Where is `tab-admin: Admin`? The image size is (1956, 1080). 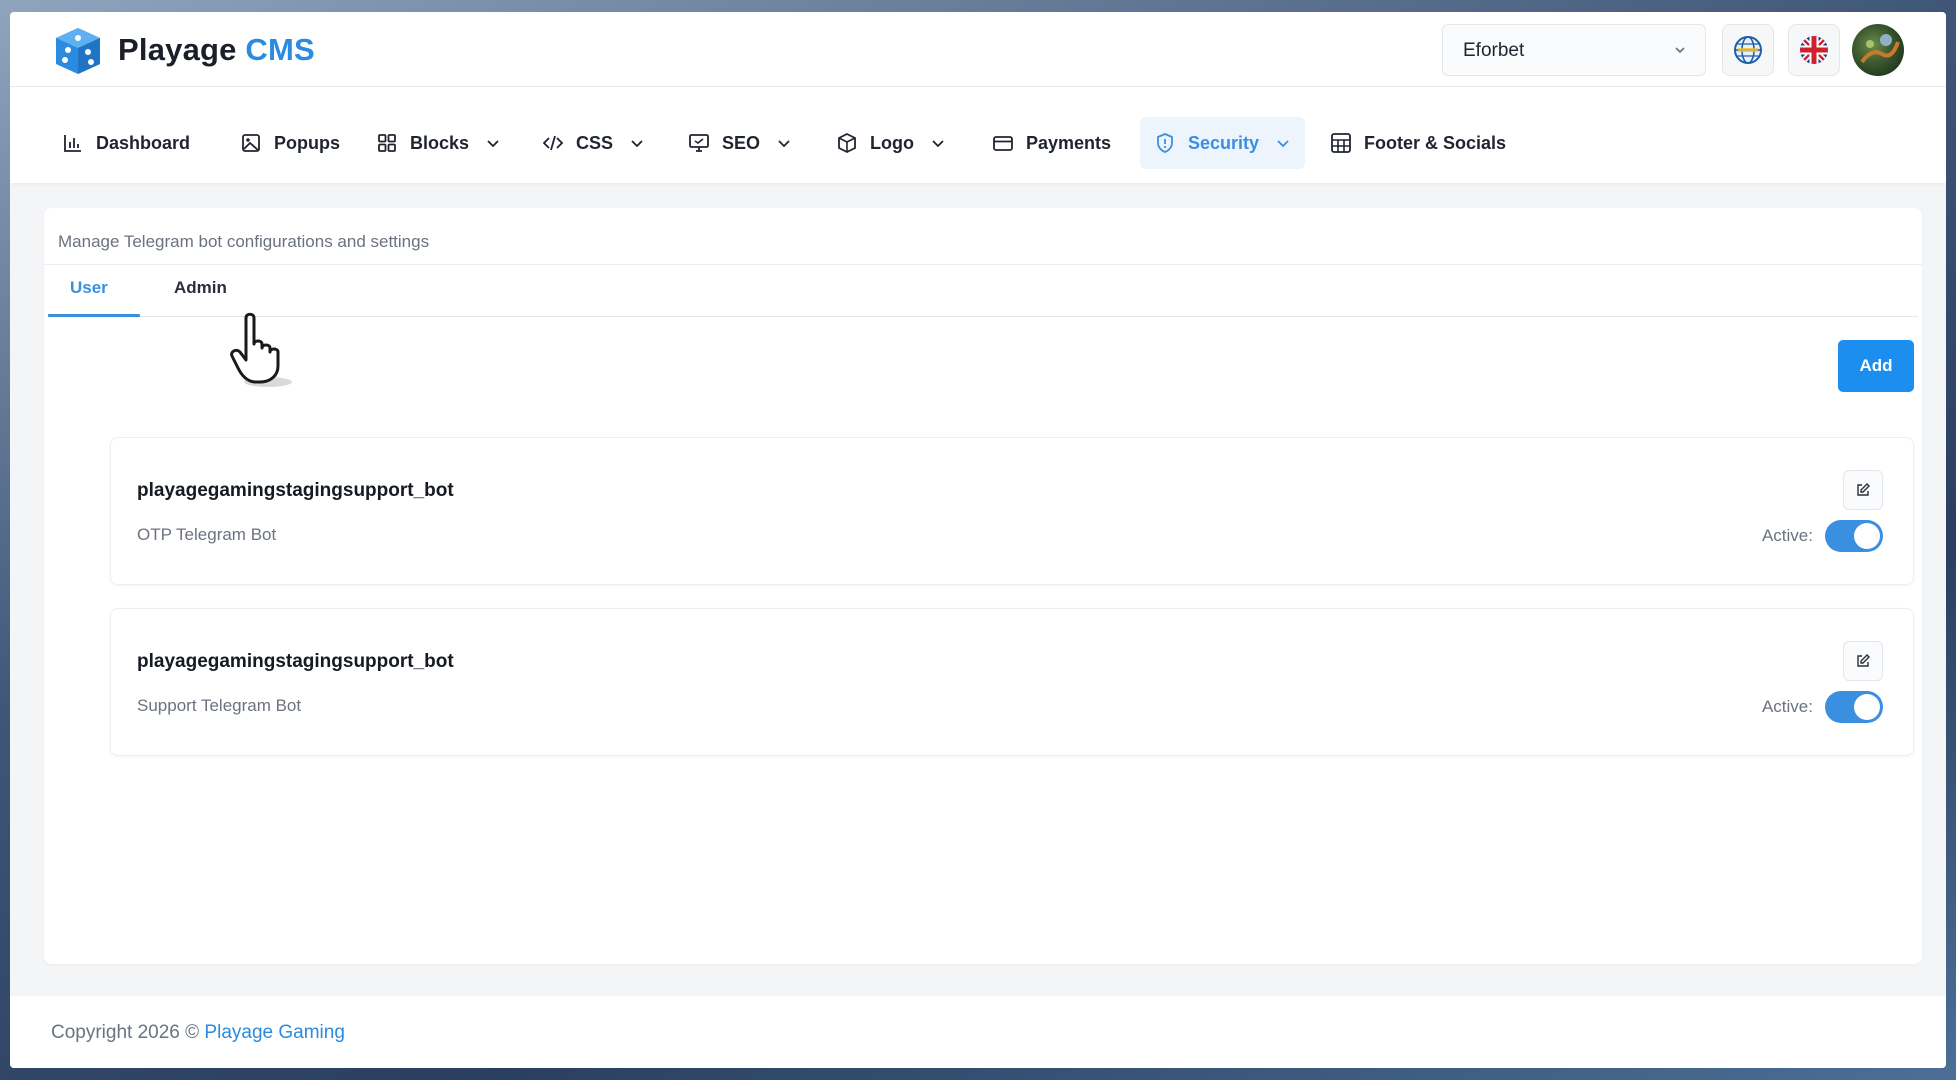 tab-admin: Admin is located at coordinates (200, 288).